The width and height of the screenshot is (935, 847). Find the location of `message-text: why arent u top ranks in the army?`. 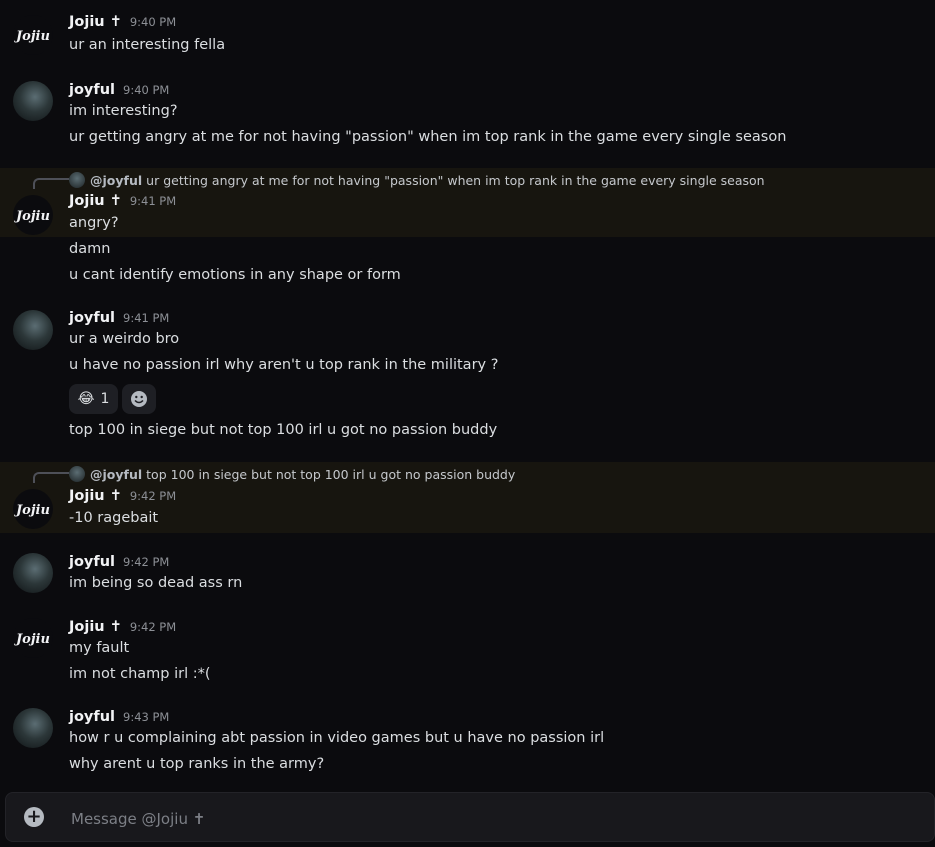

message-text: why arent u top ranks in the army? is located at coordinates (197, 764).